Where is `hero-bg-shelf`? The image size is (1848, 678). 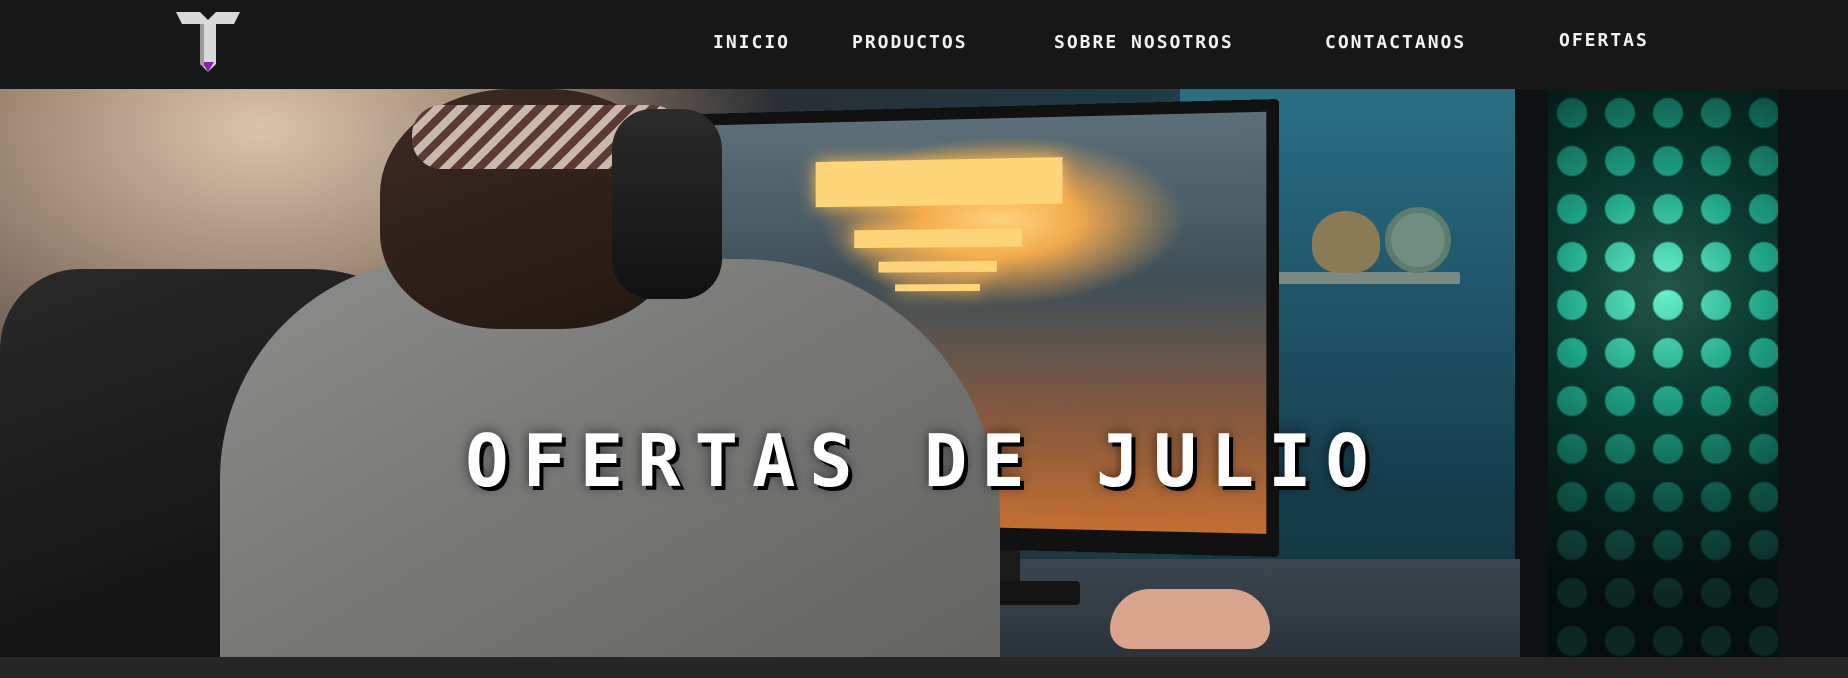
hero-bg-shelf is located at coordinates (1362, 278).